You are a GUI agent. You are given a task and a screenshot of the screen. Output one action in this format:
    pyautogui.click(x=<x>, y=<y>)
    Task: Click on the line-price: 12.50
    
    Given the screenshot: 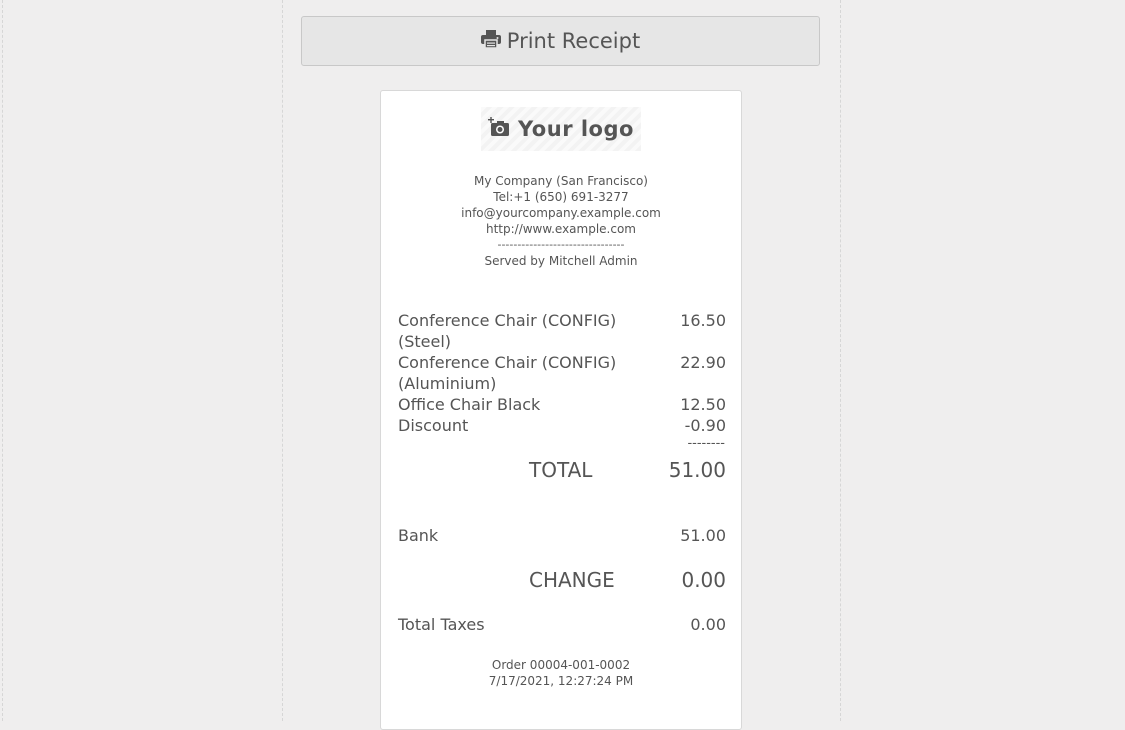 What is the action you would take?
    pyautogui.click(x=703, y=404)
    